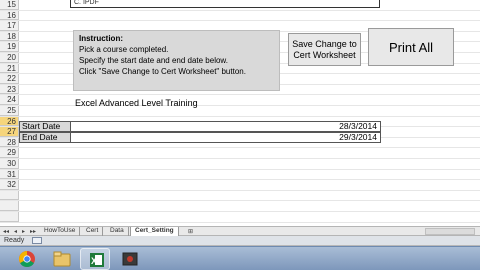 The width and height of the screenshot is (480, 270). I want to click on row-header: 25, so click(9, 111).